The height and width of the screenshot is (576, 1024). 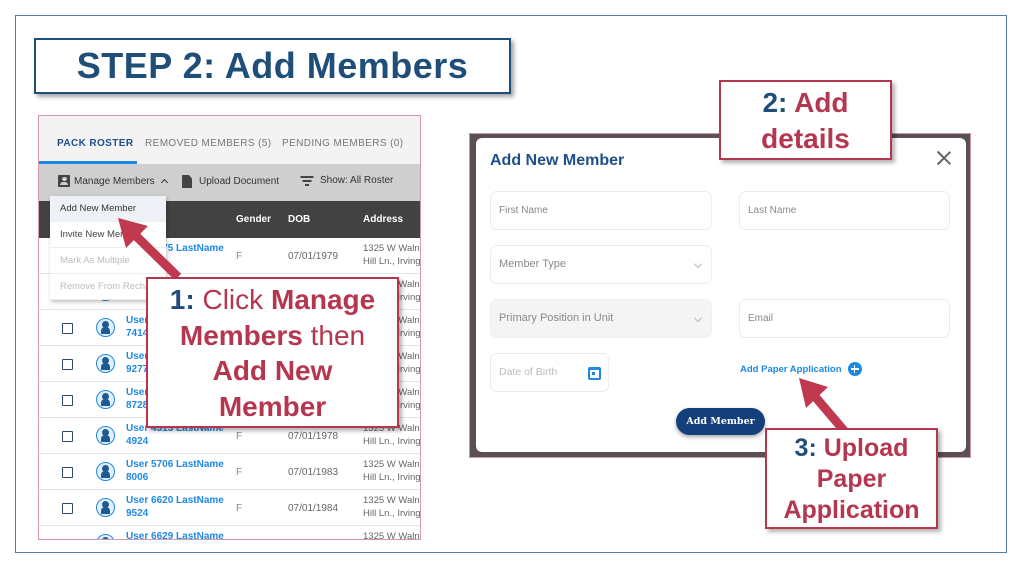 I want to click on step2-number: 2:, so click(x=775, y=102).